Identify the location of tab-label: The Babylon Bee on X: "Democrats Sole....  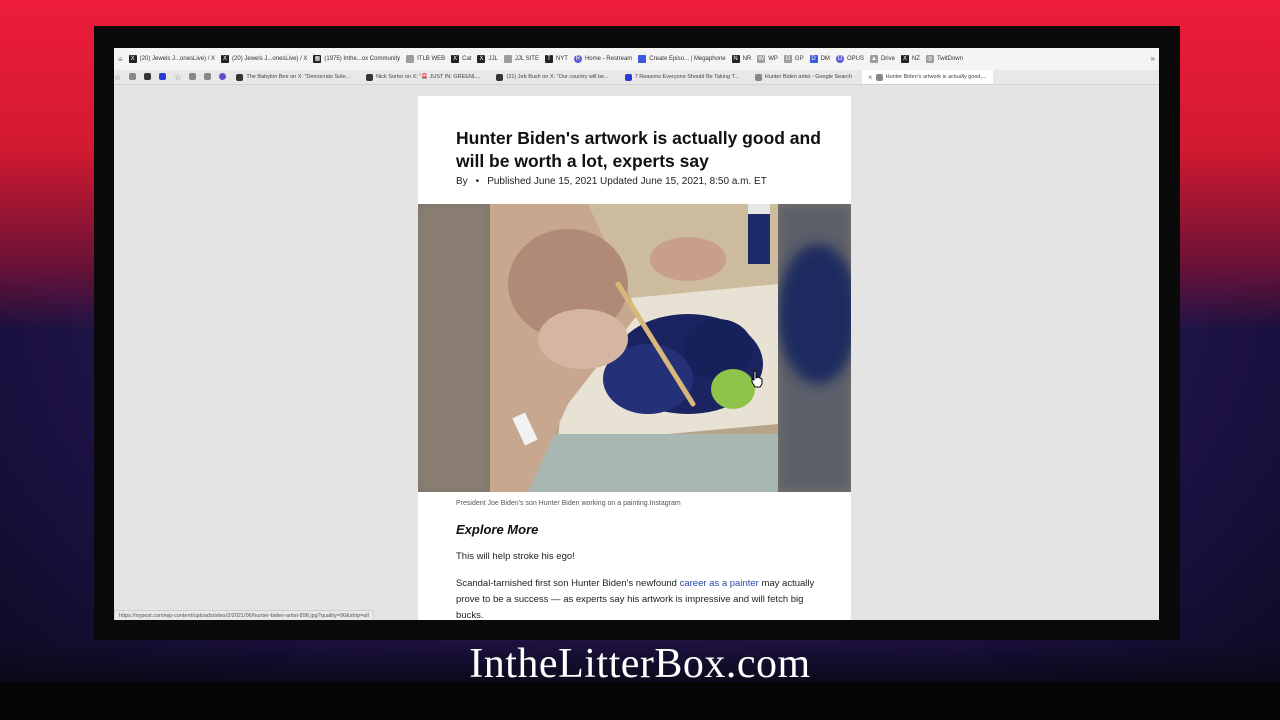
(298, 77).